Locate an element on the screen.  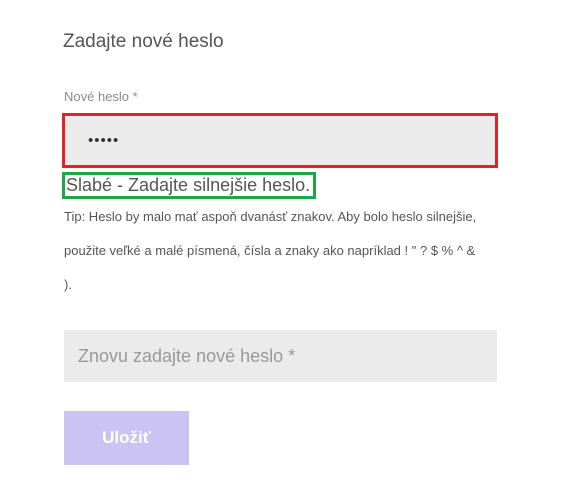
password-strength-message: Slabé - Zadajte silnejšie heslo. is located at coordinates (189, 185).